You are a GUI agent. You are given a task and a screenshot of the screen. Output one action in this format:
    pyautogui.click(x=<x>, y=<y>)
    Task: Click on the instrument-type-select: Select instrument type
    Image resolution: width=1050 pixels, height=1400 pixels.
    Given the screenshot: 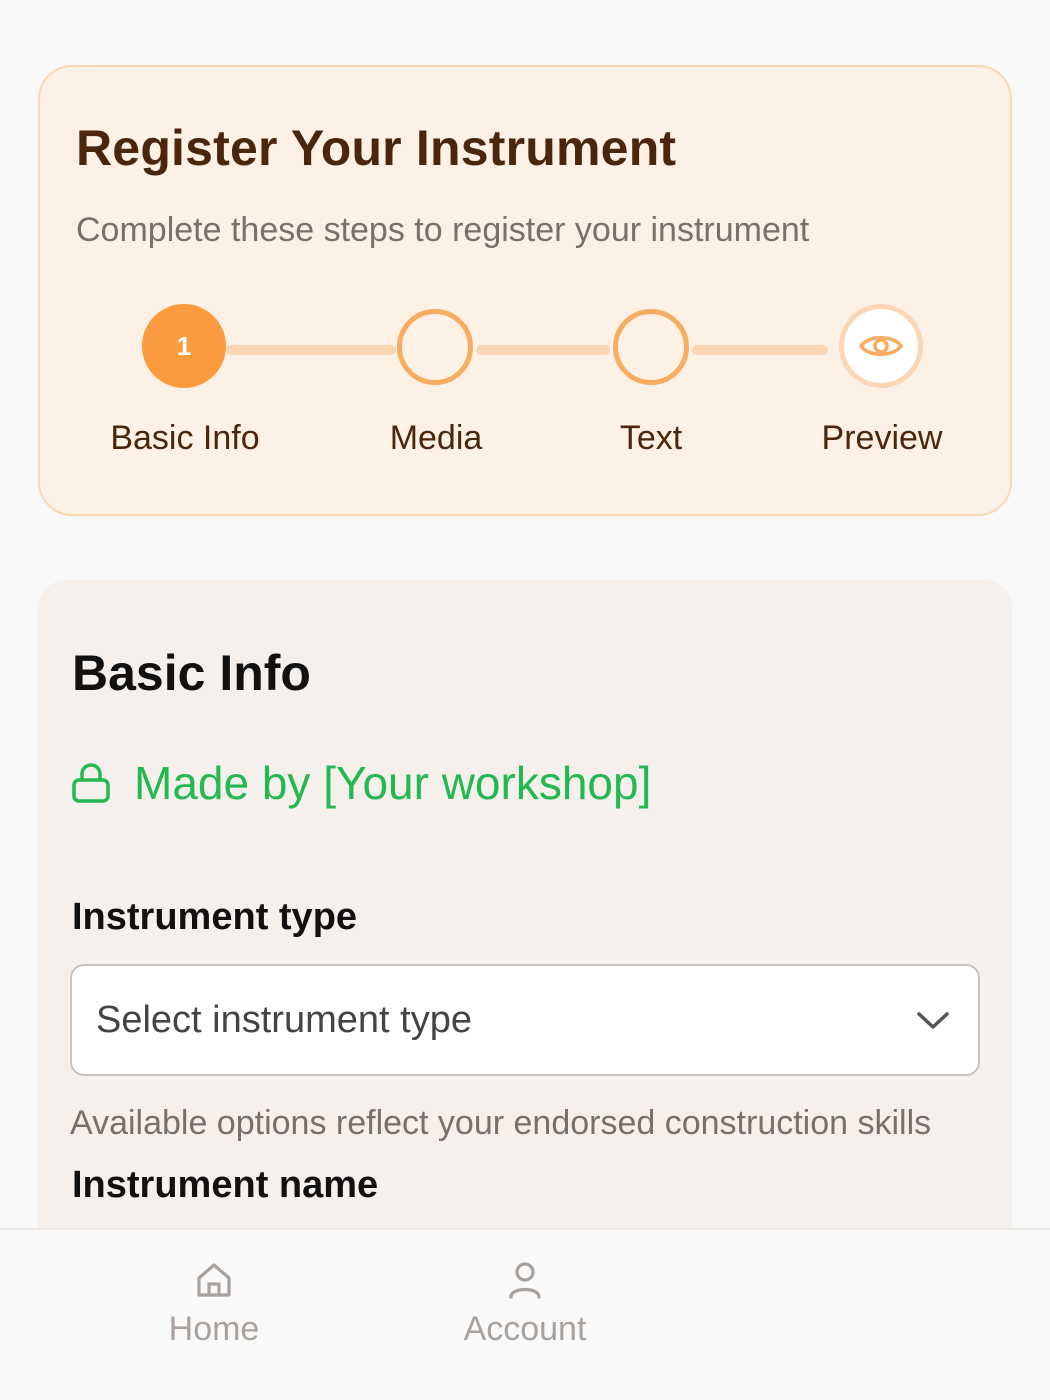 What is the action you would take?
    pyautogui.click(x=525, y=1020)
    